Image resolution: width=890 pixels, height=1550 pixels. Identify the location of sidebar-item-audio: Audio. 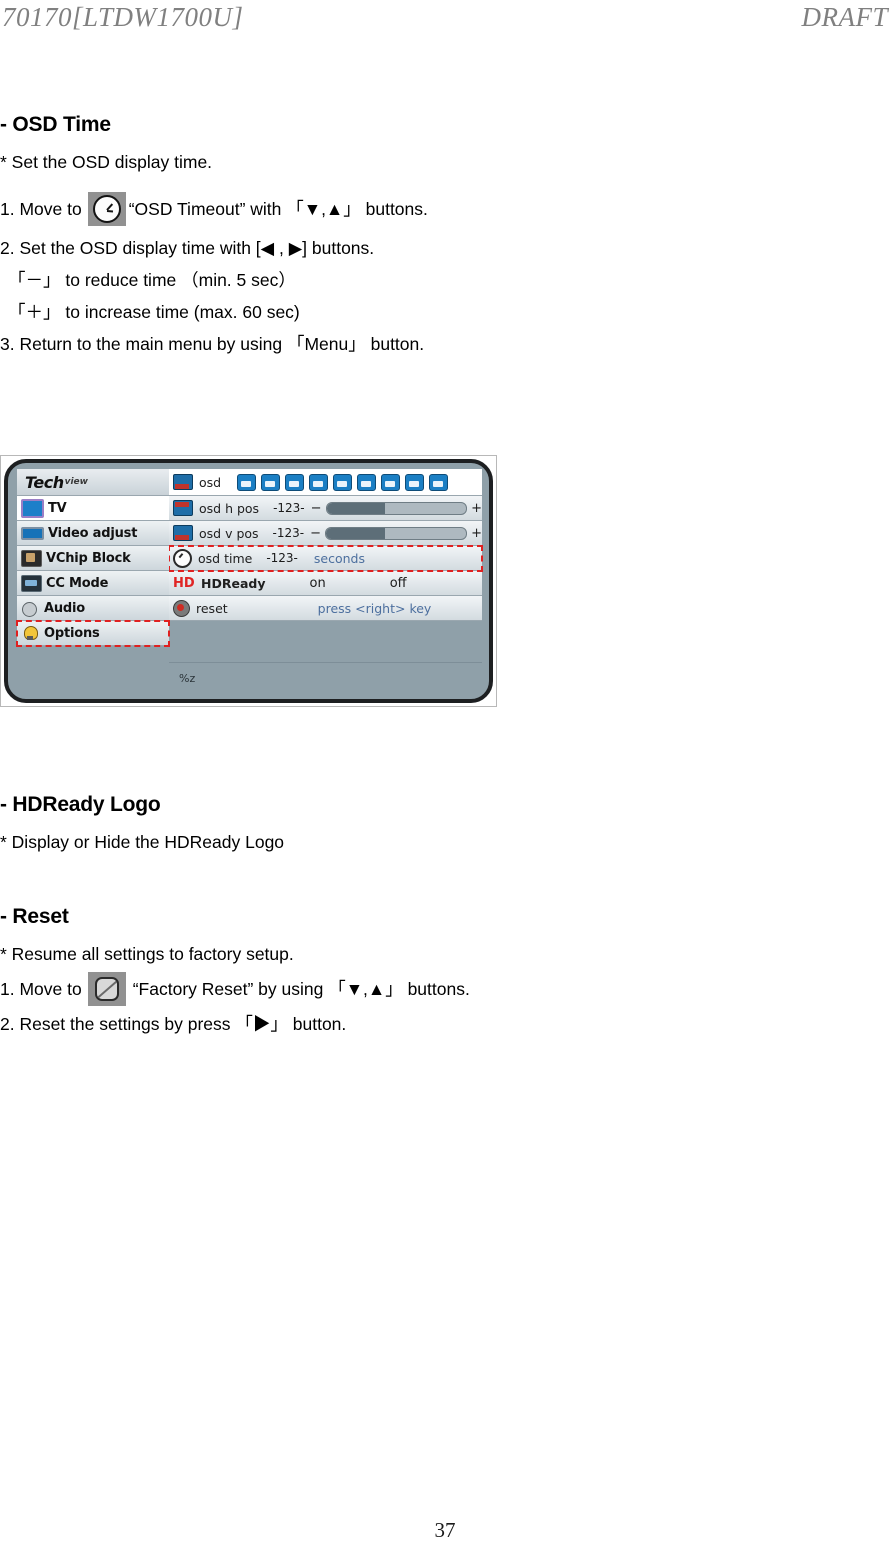
(93, 608).